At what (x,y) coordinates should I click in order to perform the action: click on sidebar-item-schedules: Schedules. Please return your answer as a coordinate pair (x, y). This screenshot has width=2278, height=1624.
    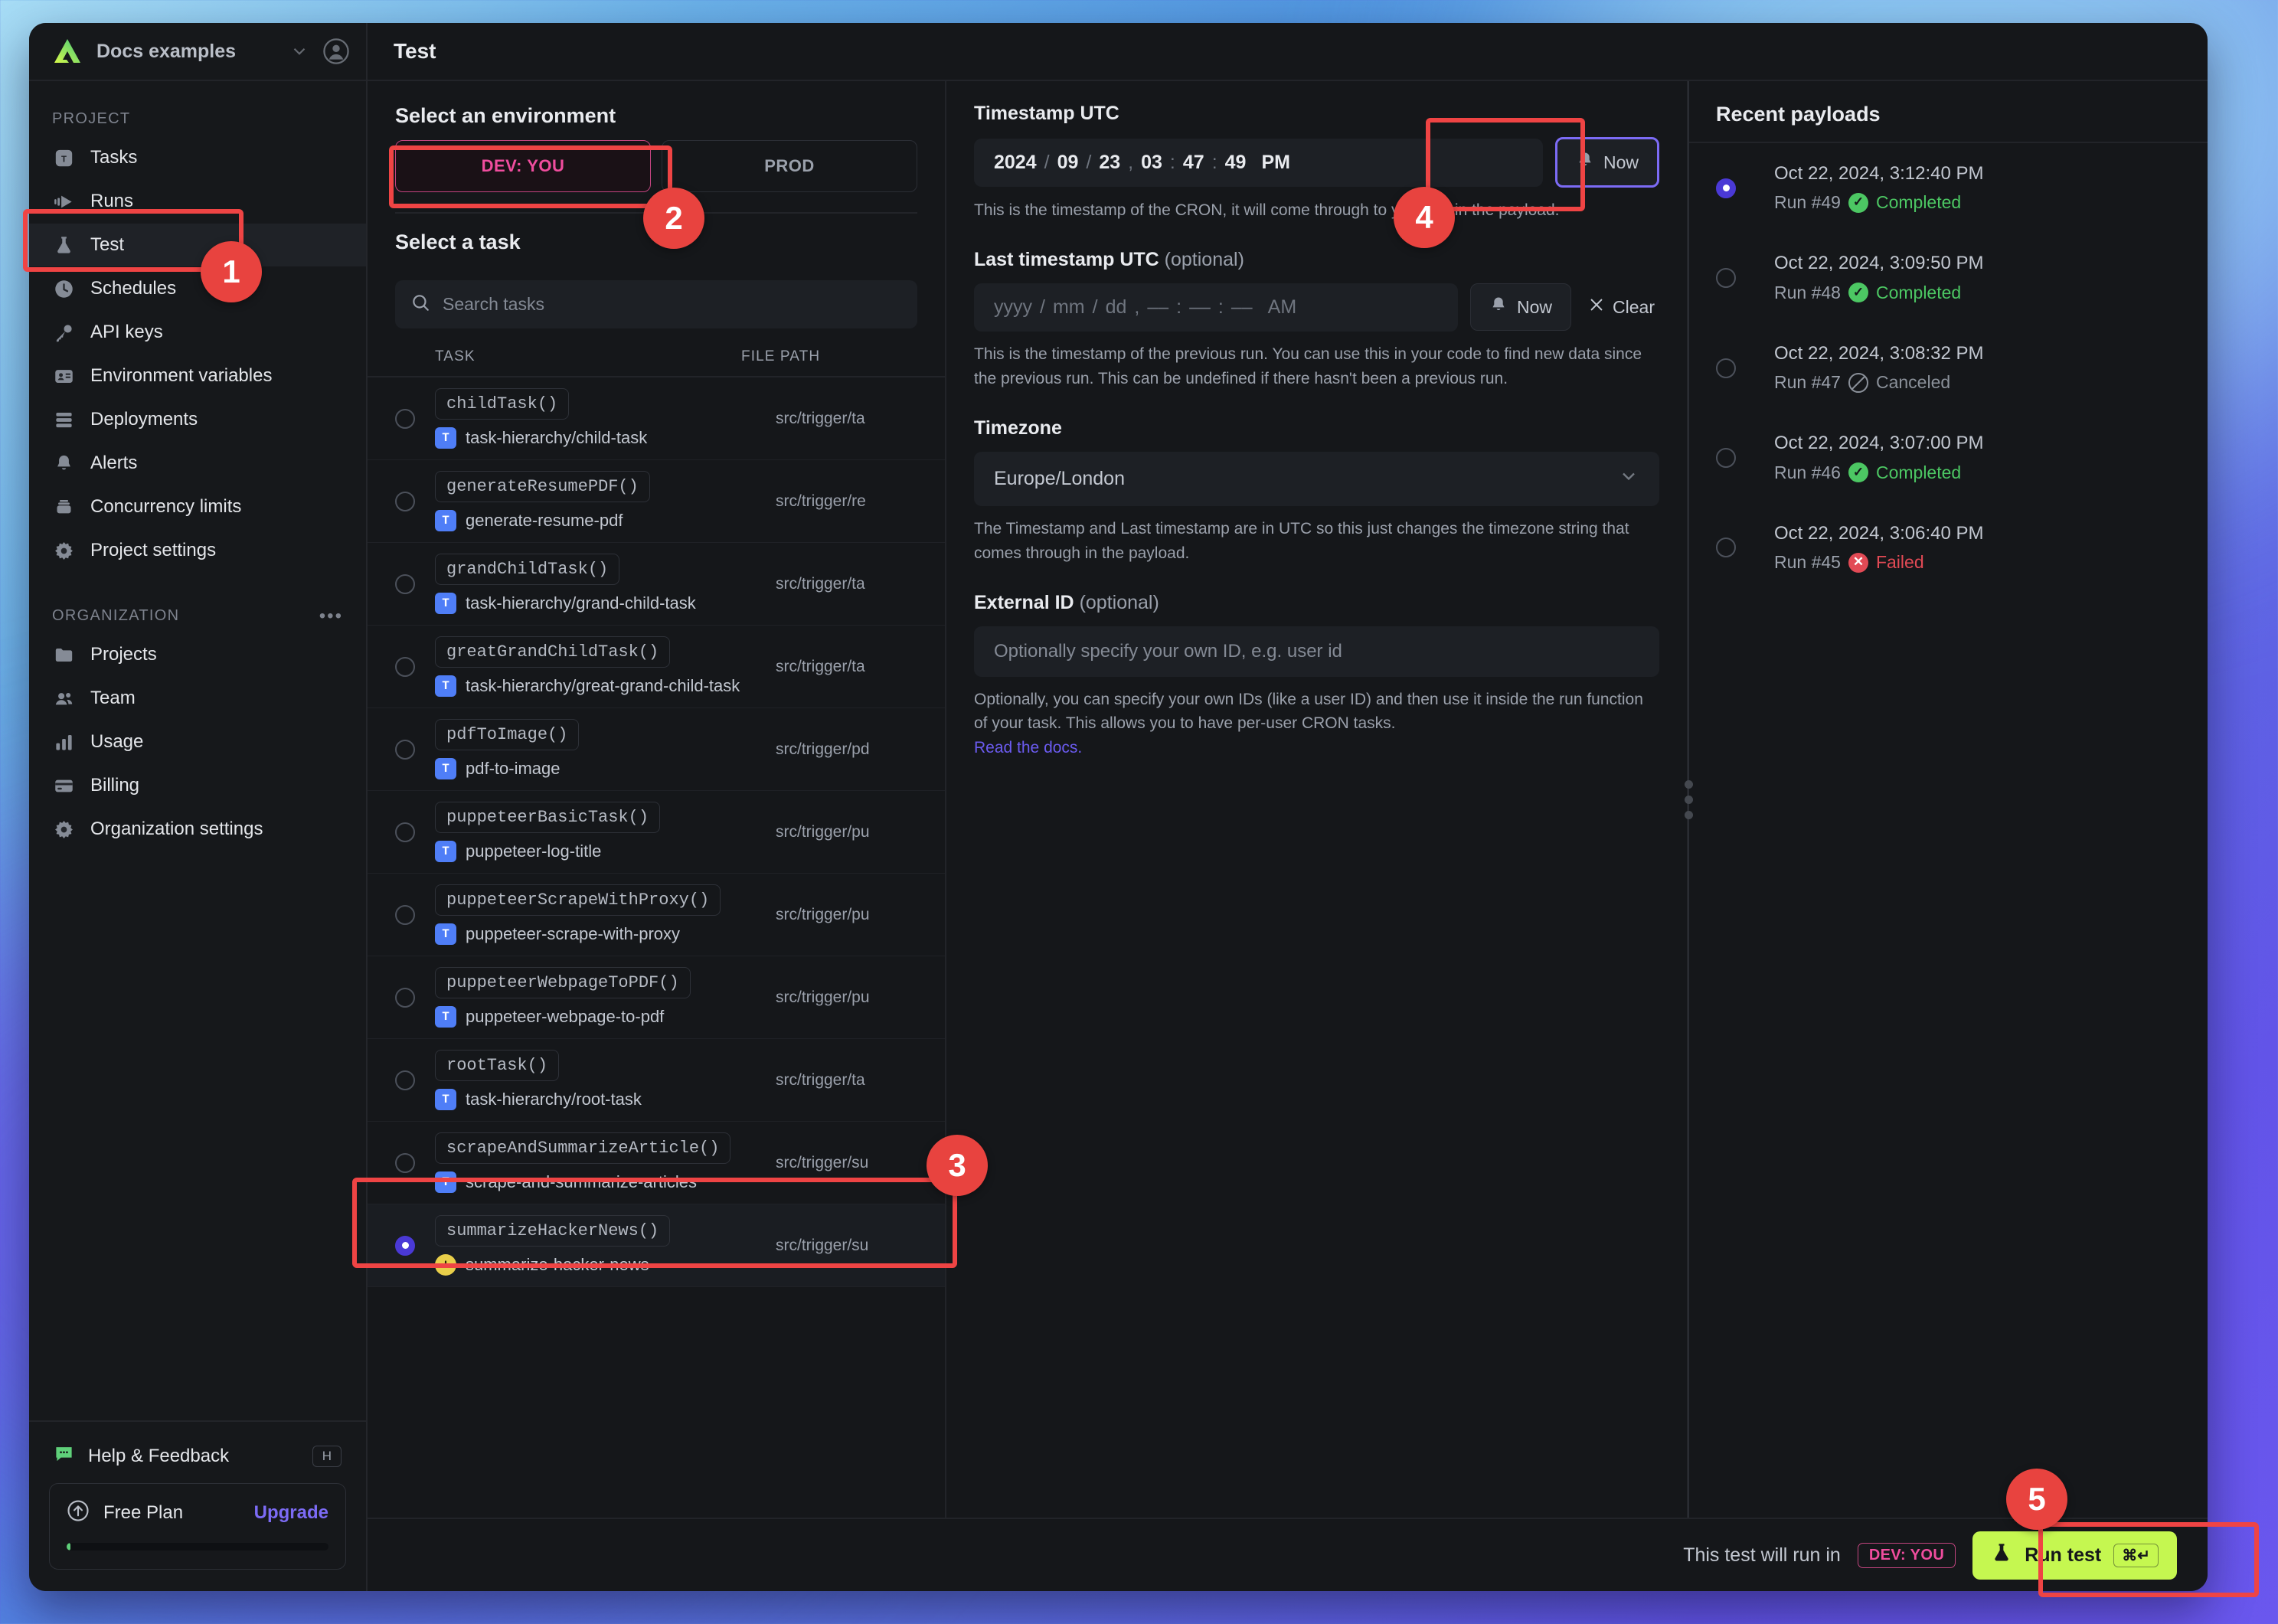
    Looking at the image, I should click on (198, 289).